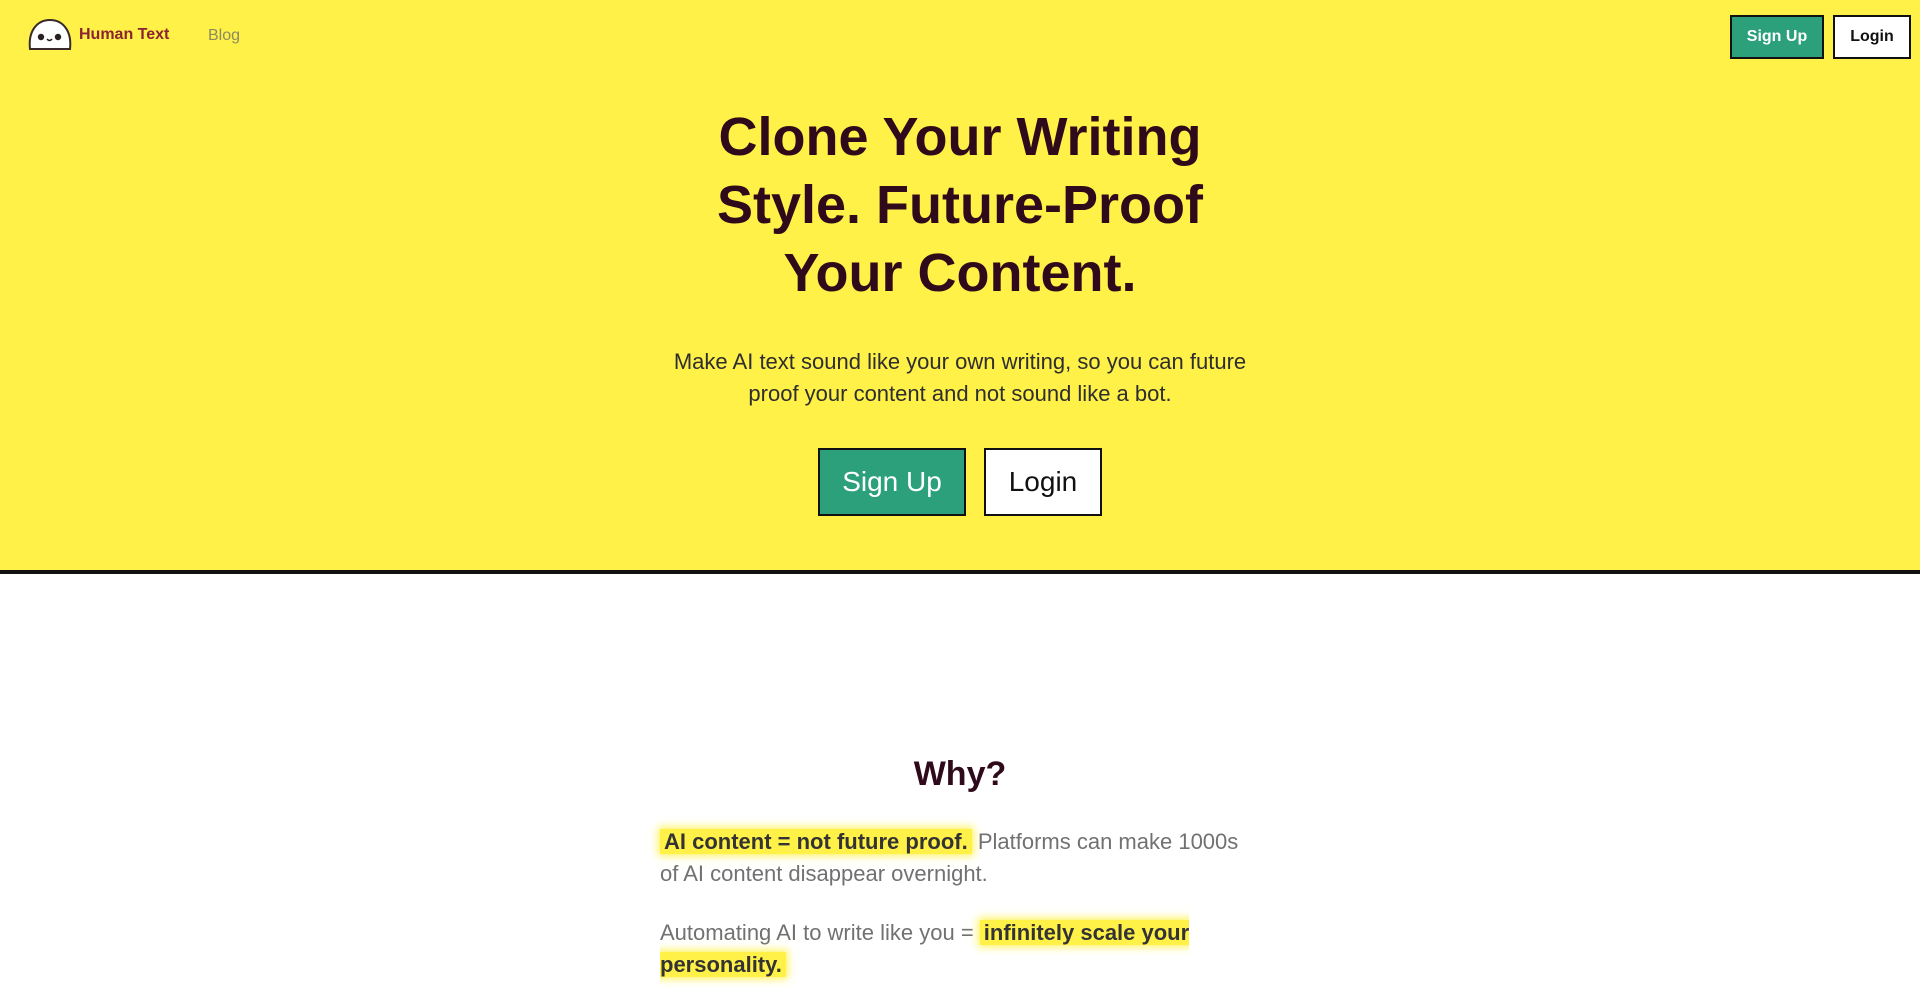 The height and width of the screenshot is (1001, 1920). Describe the element at coordinates (960, 774) in the screenshot. I see `why-heading: Why?` at that location.